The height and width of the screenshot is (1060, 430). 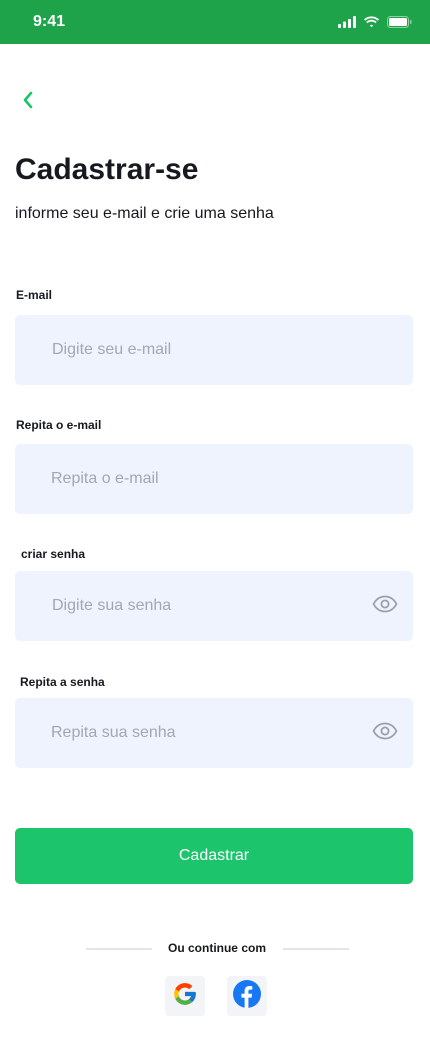 What do you see at coordinates (62, 682) in the screenshot?
I see `password-confirm-label: Repita a senha` at bounding box center [62, 682].